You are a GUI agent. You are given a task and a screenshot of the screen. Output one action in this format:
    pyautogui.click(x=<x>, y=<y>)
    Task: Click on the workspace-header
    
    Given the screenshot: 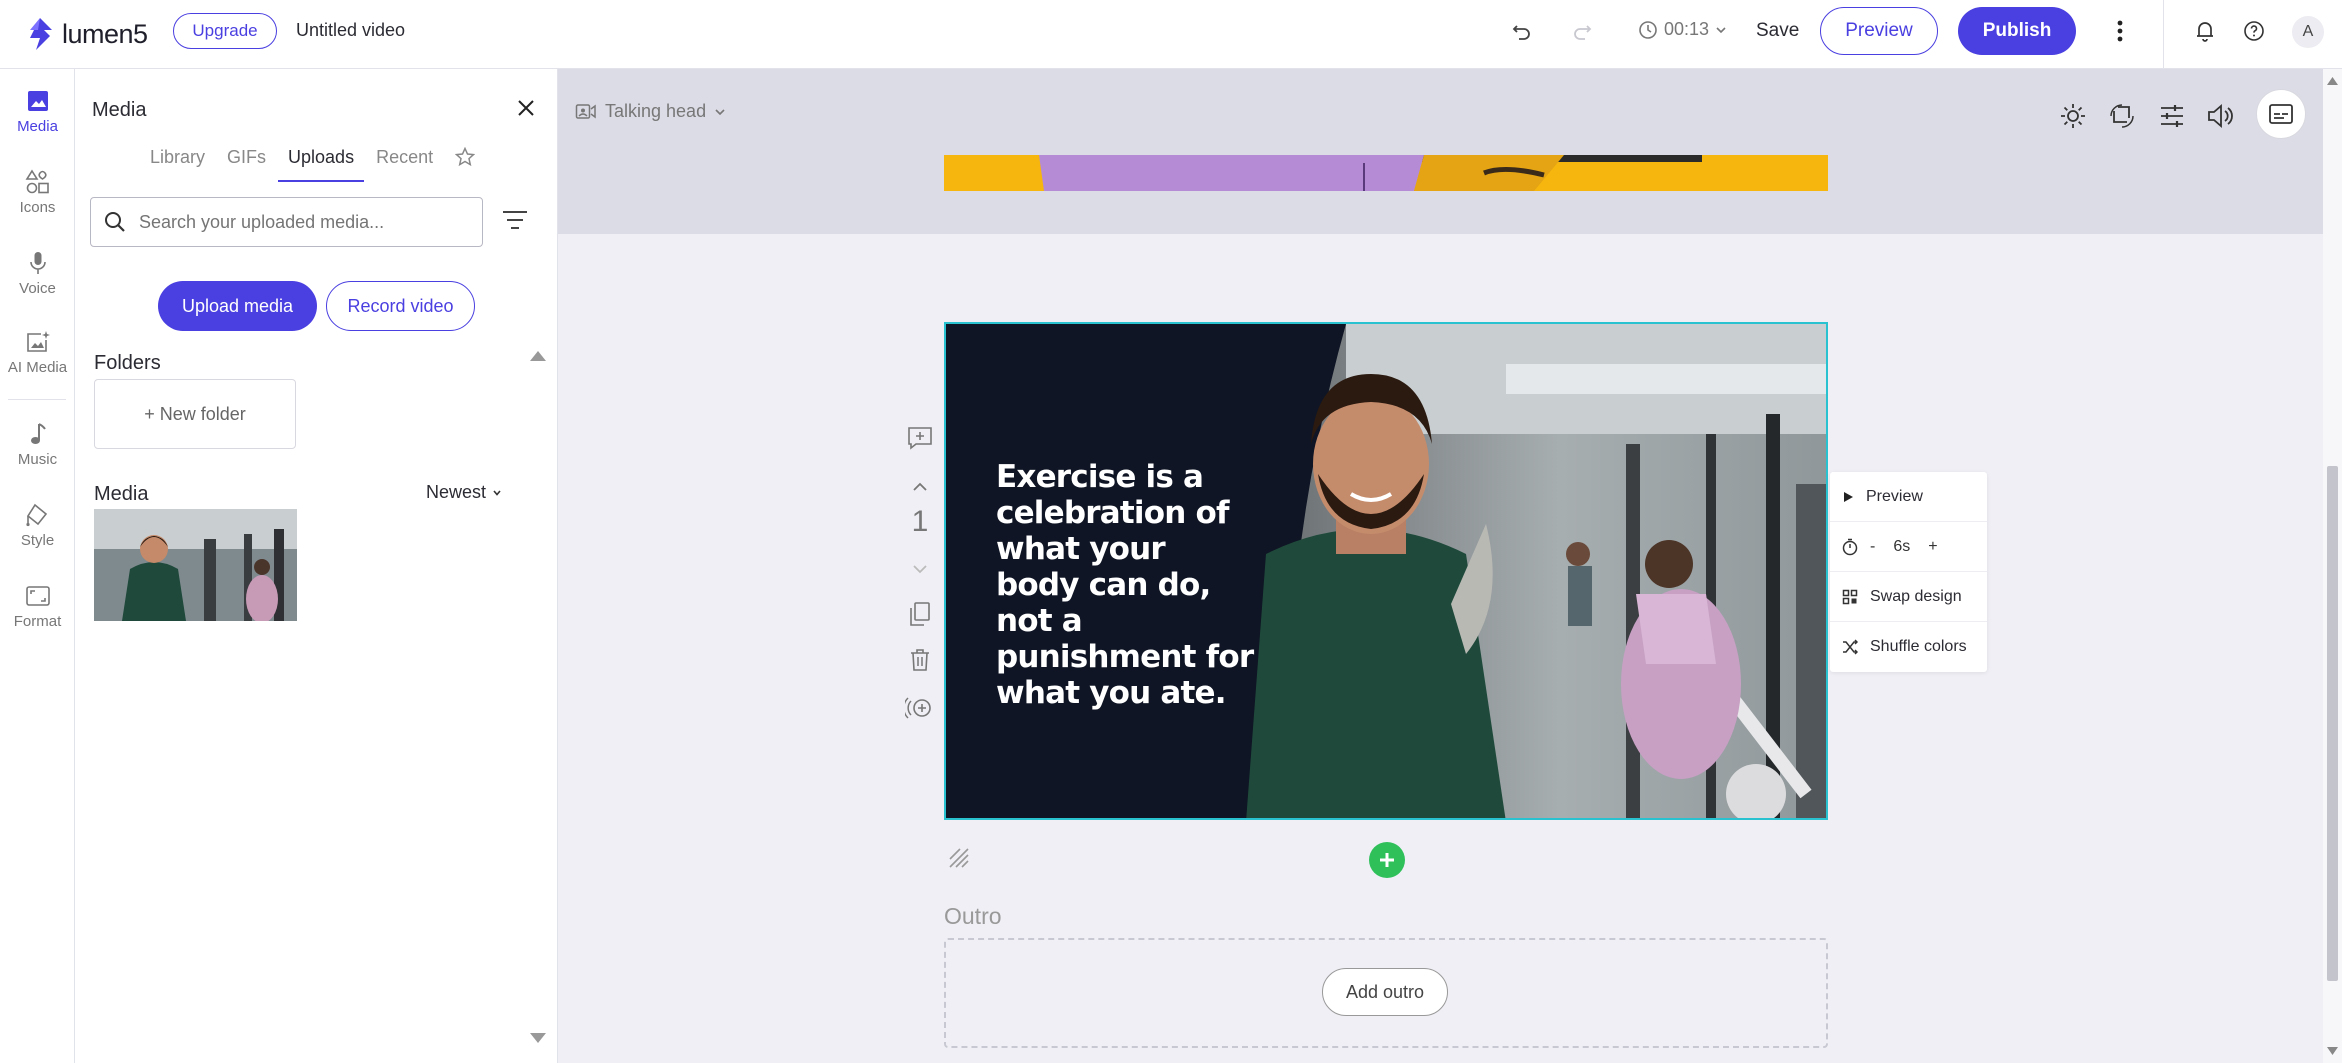 What is the action you would take?
    pyautogui.click(x=1440, y=151)
    